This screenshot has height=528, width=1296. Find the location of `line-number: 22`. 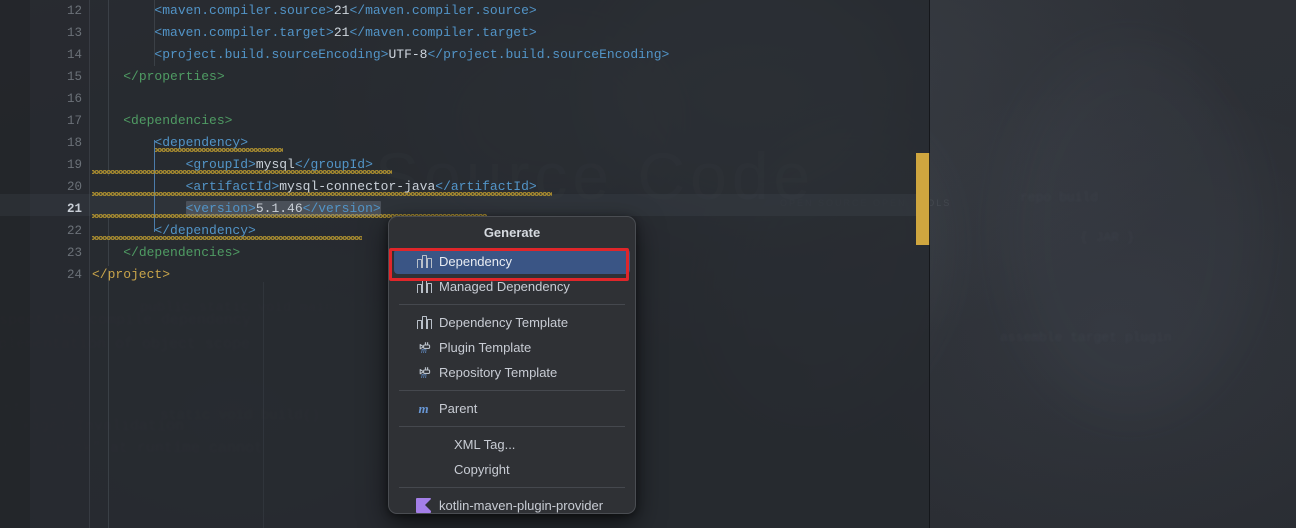

line-number: 22 is located at coordinates (74, 231).